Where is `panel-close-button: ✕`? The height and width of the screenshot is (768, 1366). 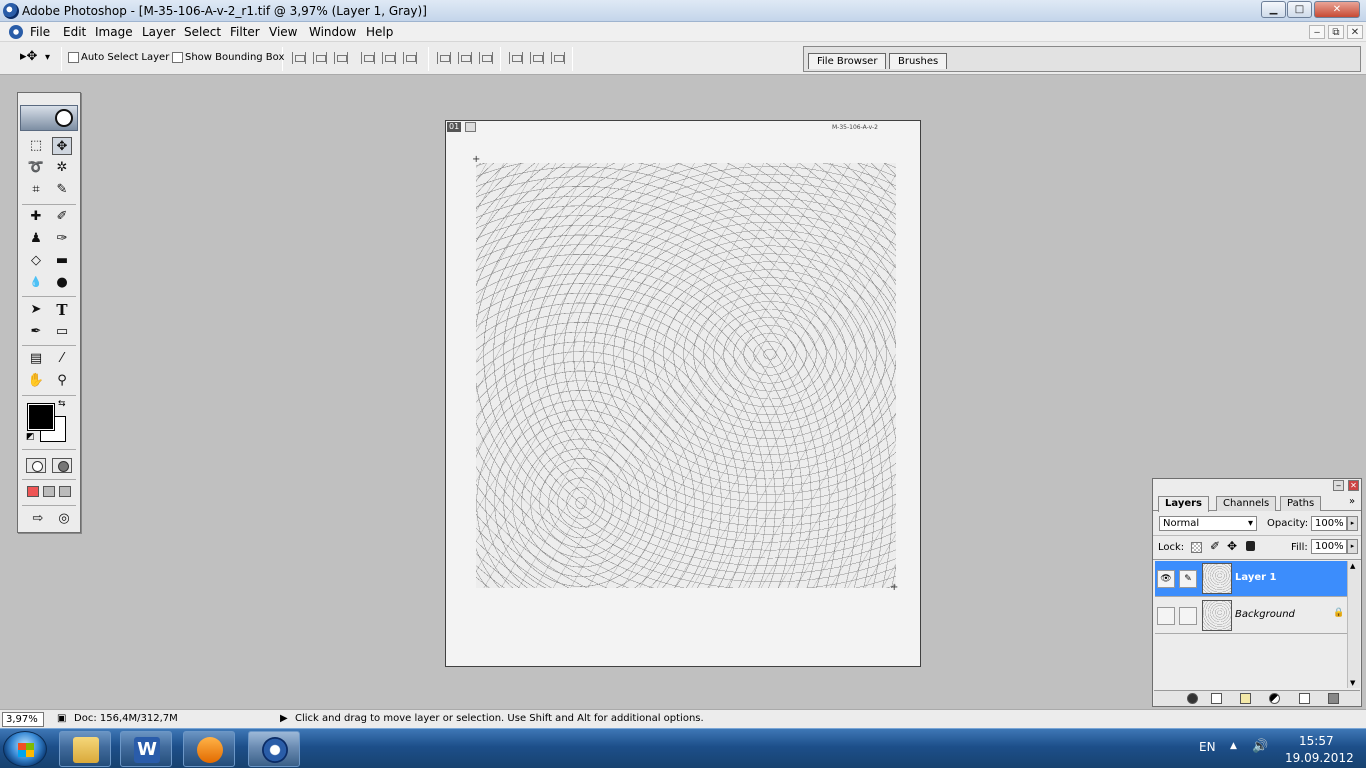
panel-close-button: ✕ is located at coordinates (1353, 485).